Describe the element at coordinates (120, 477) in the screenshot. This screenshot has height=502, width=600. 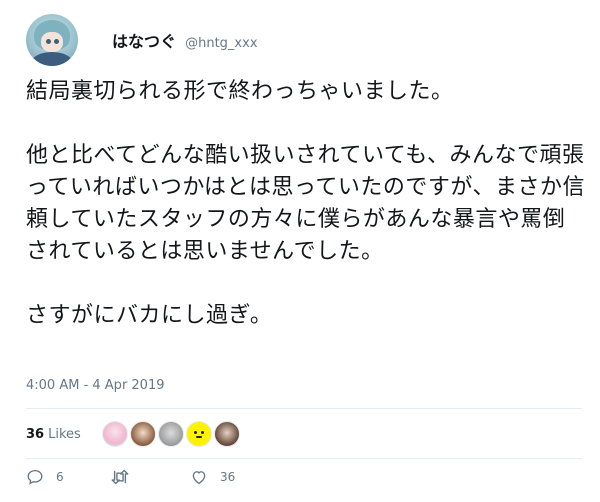
I see `retweet-icon` at that location.